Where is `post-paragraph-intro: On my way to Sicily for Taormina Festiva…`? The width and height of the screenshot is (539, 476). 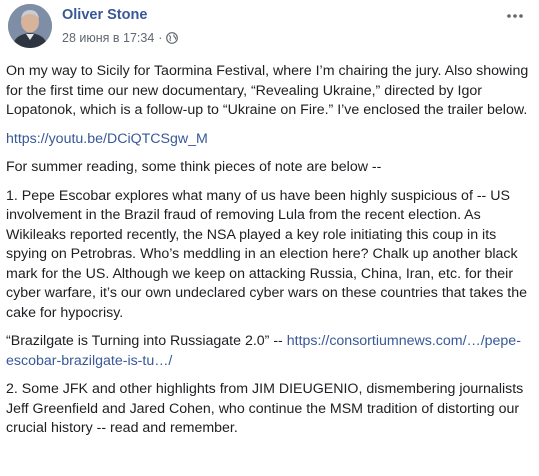 post-paragraph-intro: On my way to Sicily for Taormina Festiva… is located at coordinates (267, 90).